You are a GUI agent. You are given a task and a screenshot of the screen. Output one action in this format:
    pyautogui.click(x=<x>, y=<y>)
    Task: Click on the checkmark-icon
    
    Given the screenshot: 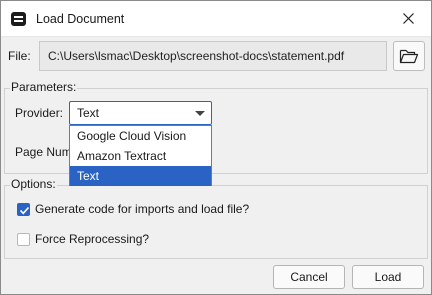 What is the action you would take?
    pyautogui.click(x=24, y=210)
    